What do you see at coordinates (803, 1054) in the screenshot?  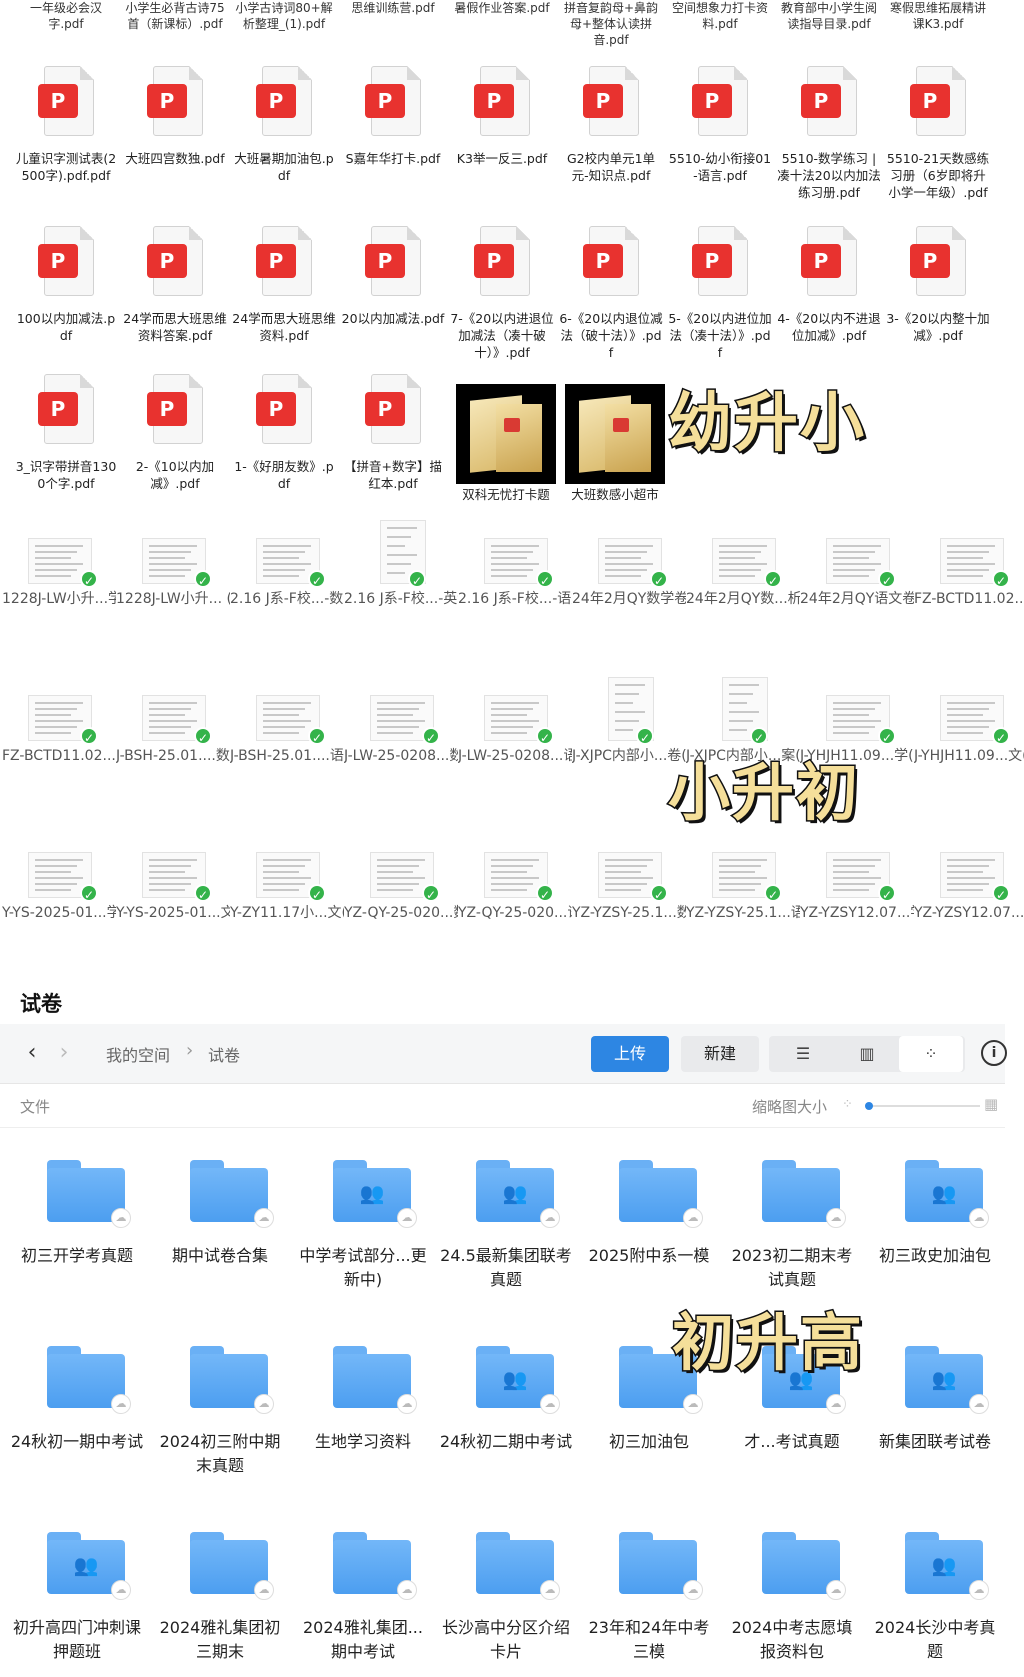 I see `list-view-icon: ☰` at bounding box center [803, 1054].